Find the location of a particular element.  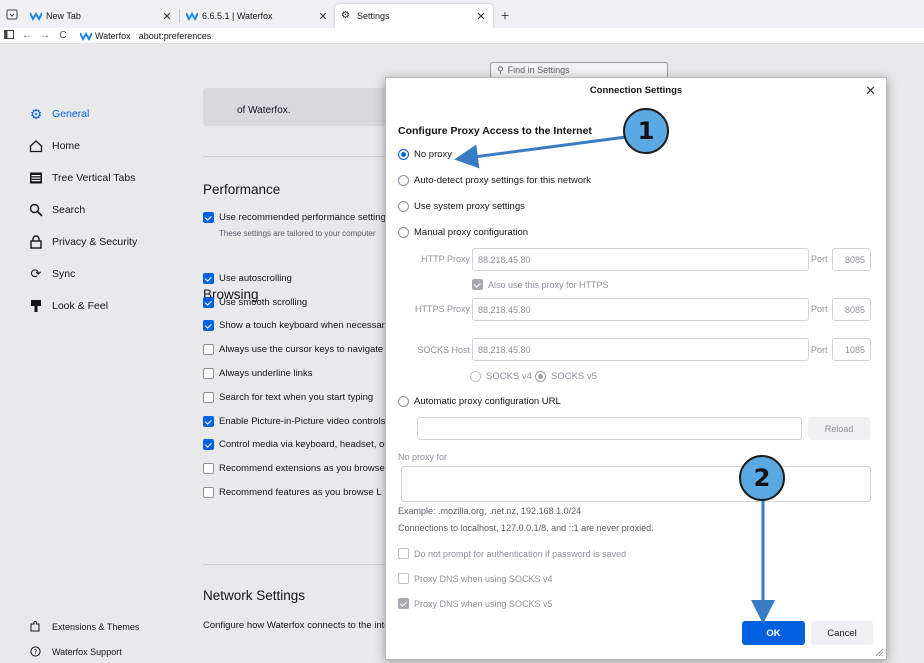

extensions-label: Extensions & Themes is located at coordinates (96, 626).